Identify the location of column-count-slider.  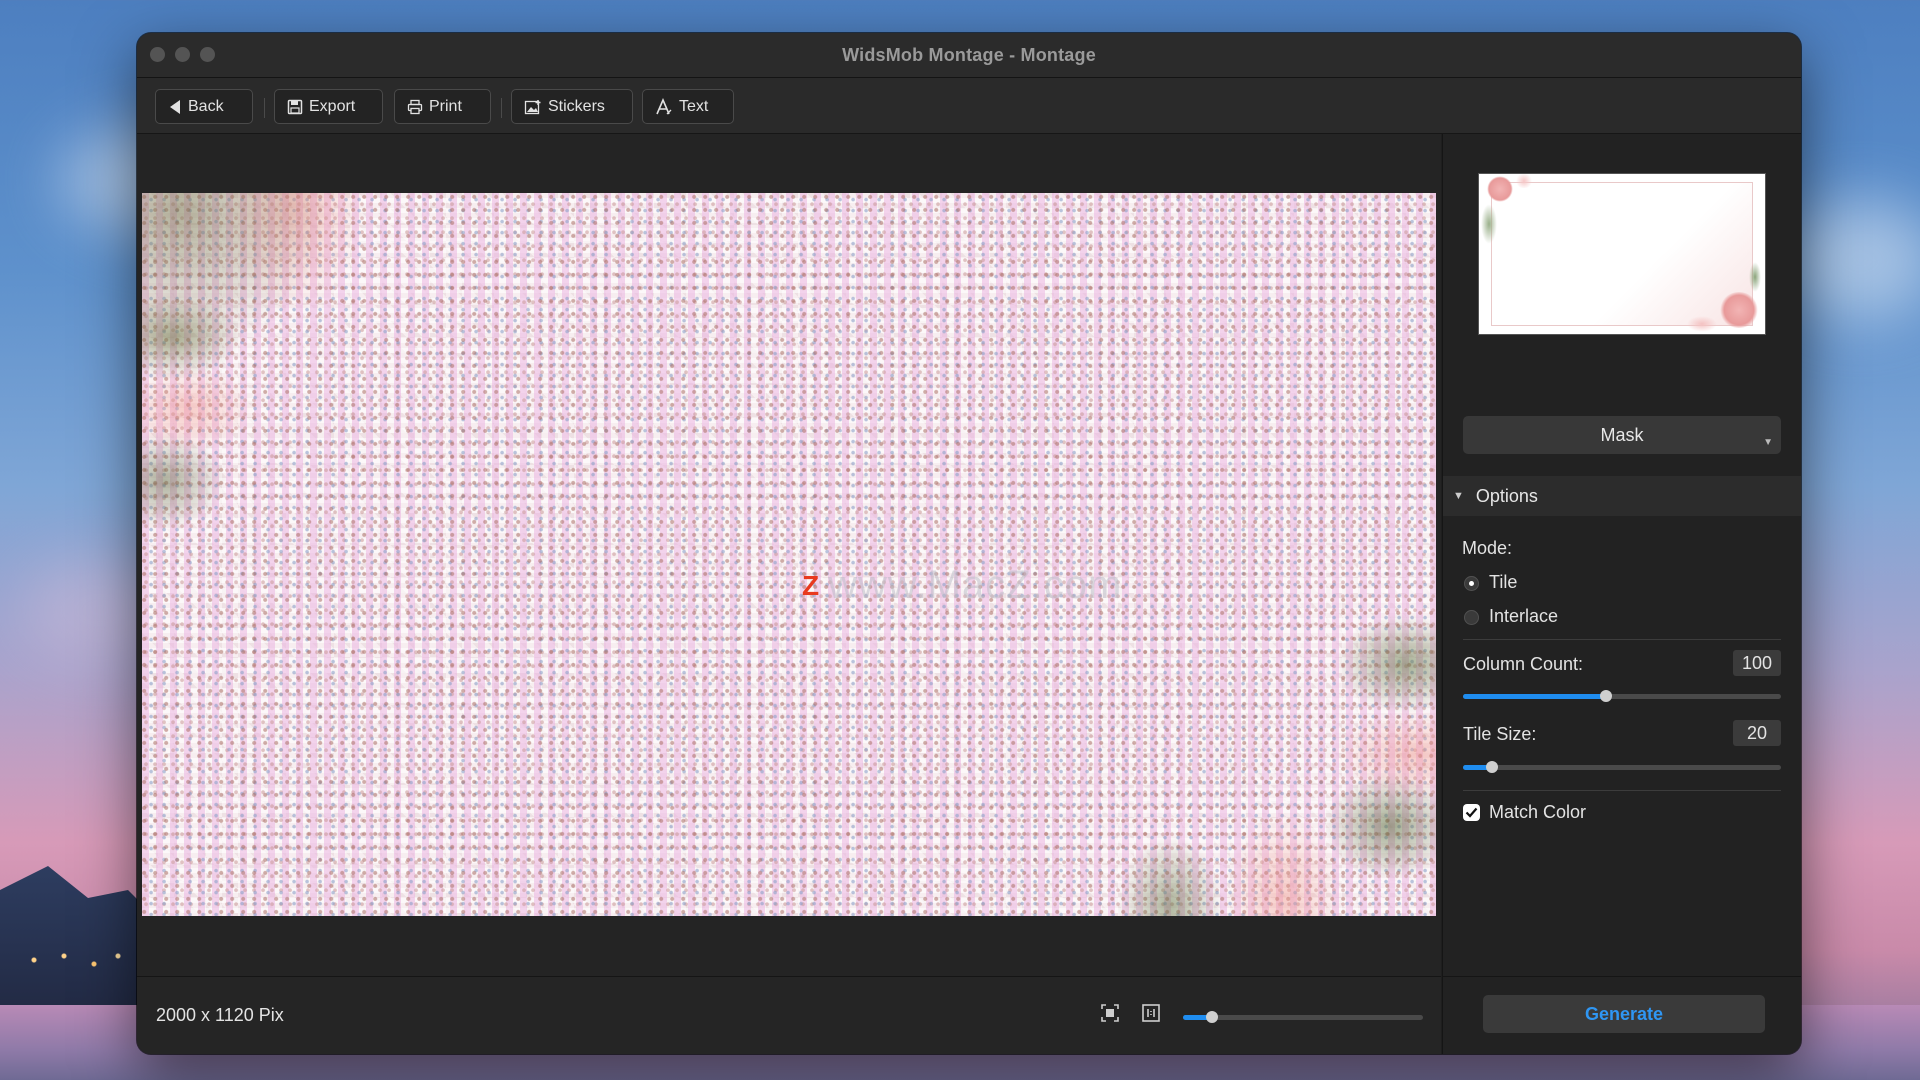
(1622, 696).